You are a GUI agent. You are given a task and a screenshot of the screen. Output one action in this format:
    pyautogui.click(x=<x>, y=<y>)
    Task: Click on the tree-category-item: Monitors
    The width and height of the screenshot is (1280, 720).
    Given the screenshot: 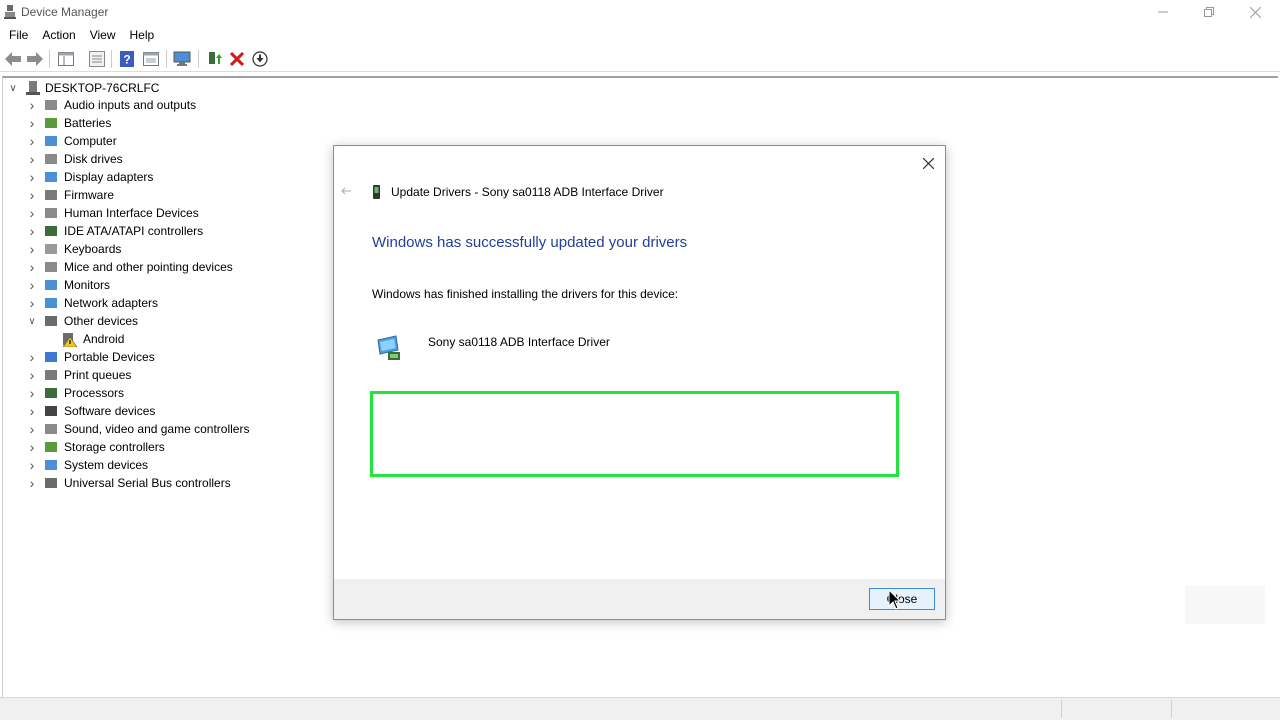 What is the action you would take?
    pyautogui.click(x=87, y=285)
    